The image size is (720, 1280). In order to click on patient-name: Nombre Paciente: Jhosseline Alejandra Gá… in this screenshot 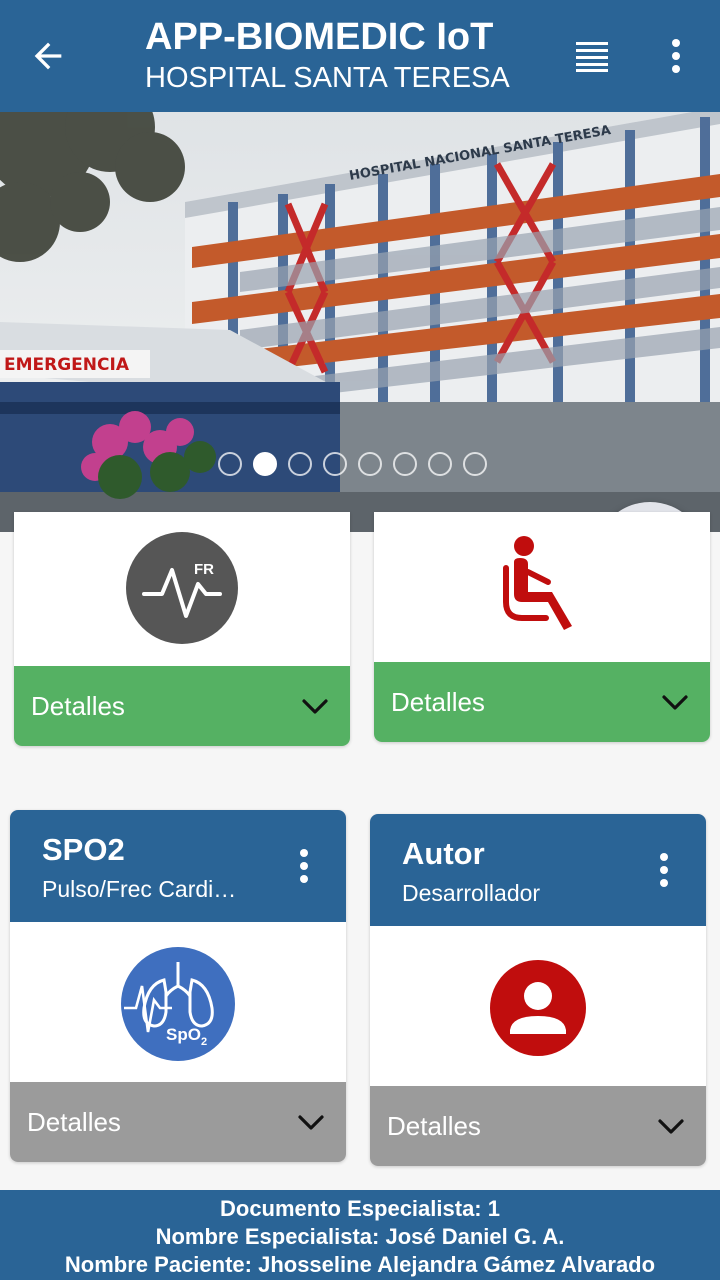, I will do `click(360, 1264)`.